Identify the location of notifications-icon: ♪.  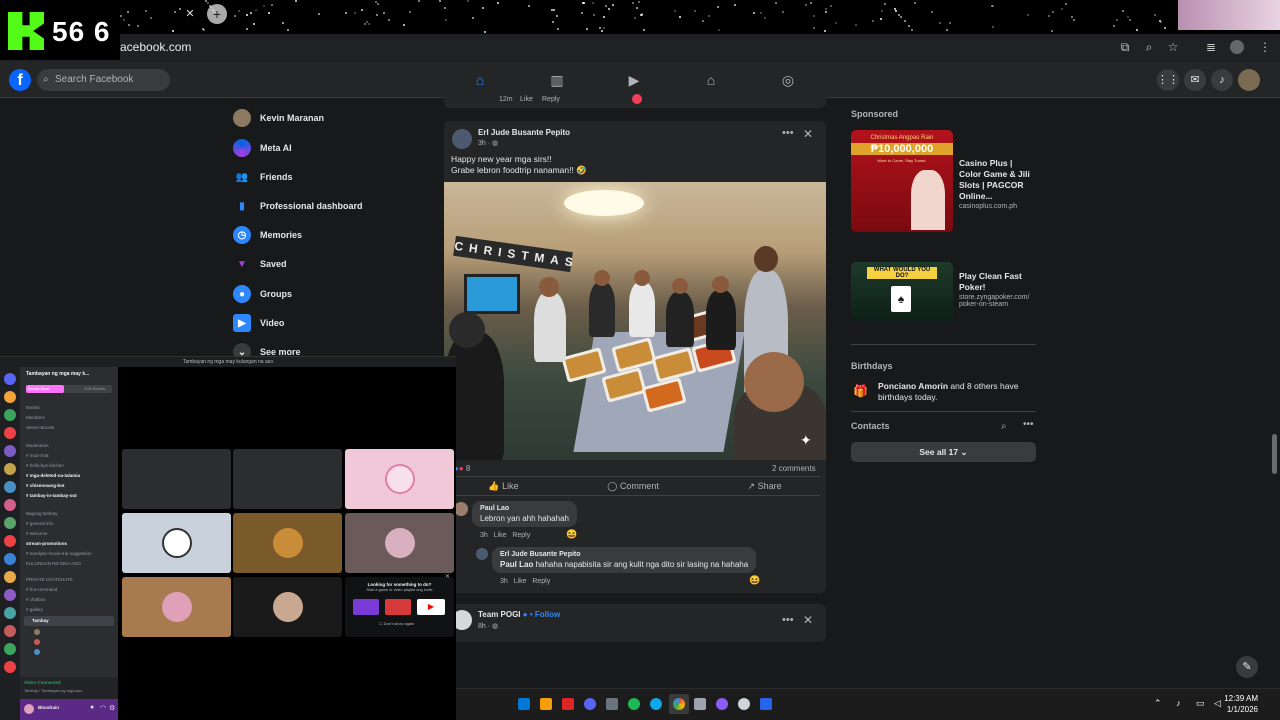
(1222, 80).